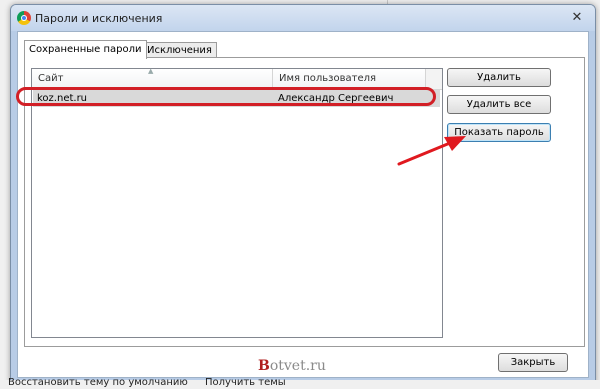 The width and height of the screenshot is (600, 389). I want to click on restore-theme-button: Восстановить тему по умолчанию, so click(98, 382).